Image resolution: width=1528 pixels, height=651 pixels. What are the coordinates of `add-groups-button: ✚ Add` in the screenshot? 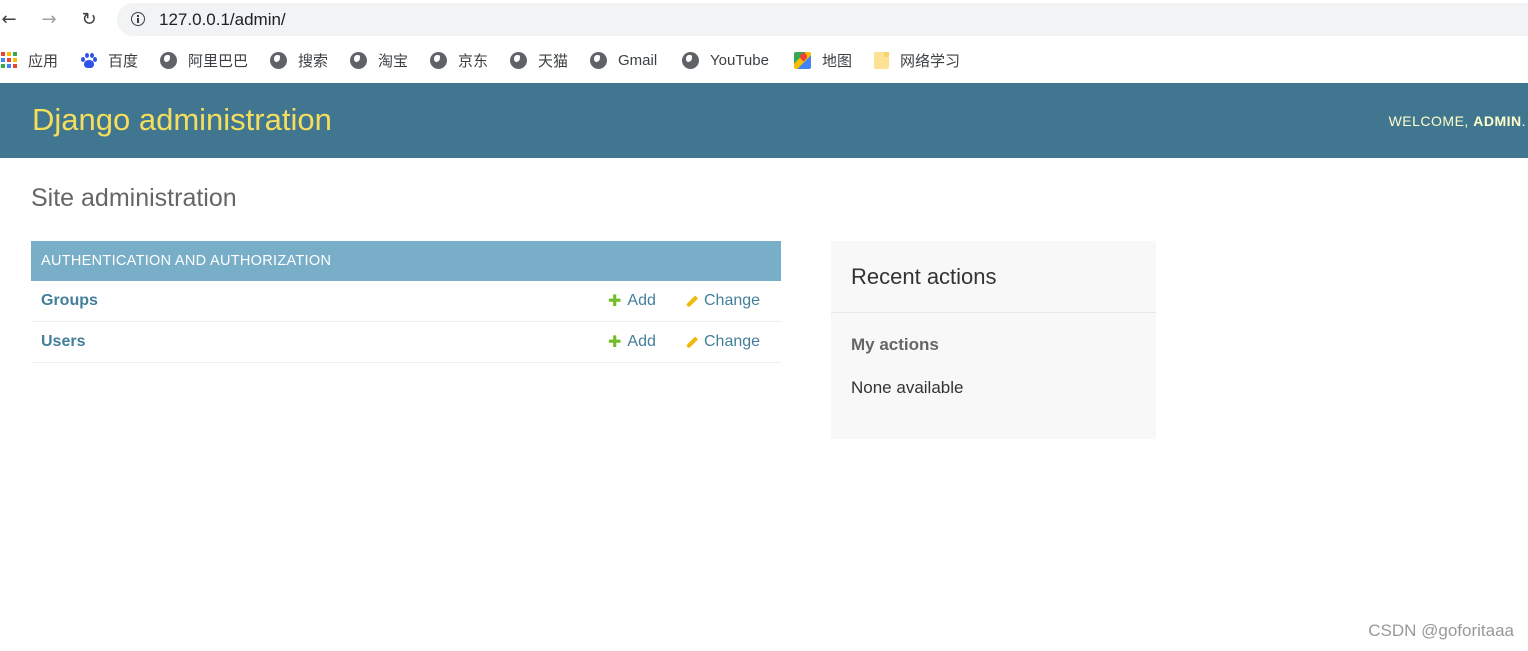 It's located at (632, 301).